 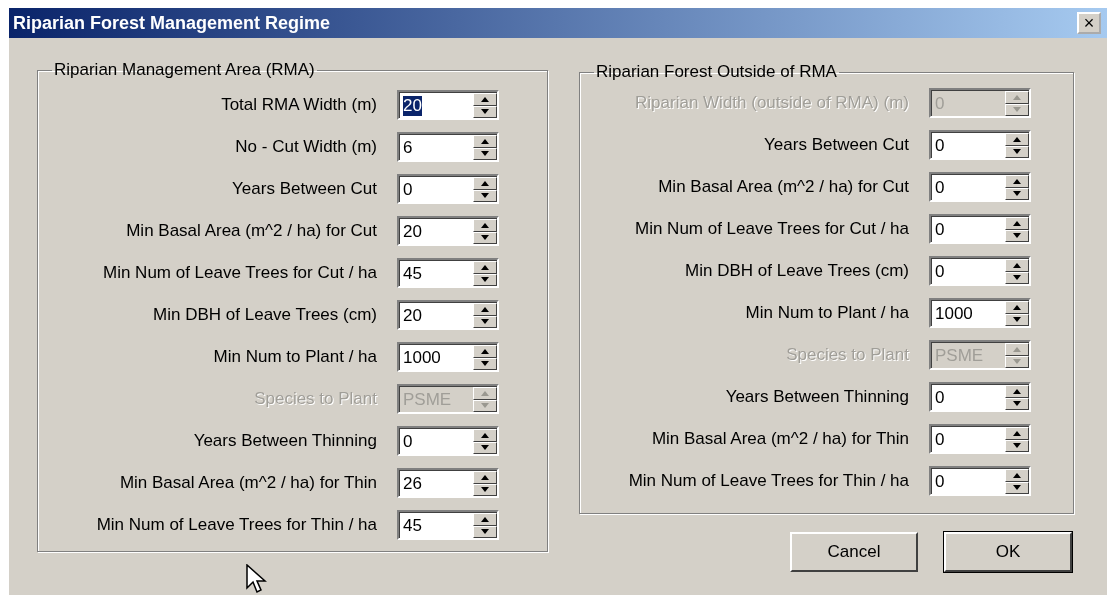 What do you see at coordinates (1089, 23) in the screenshot?
I see `close-button: ×` at bounding box center [1089, 23].